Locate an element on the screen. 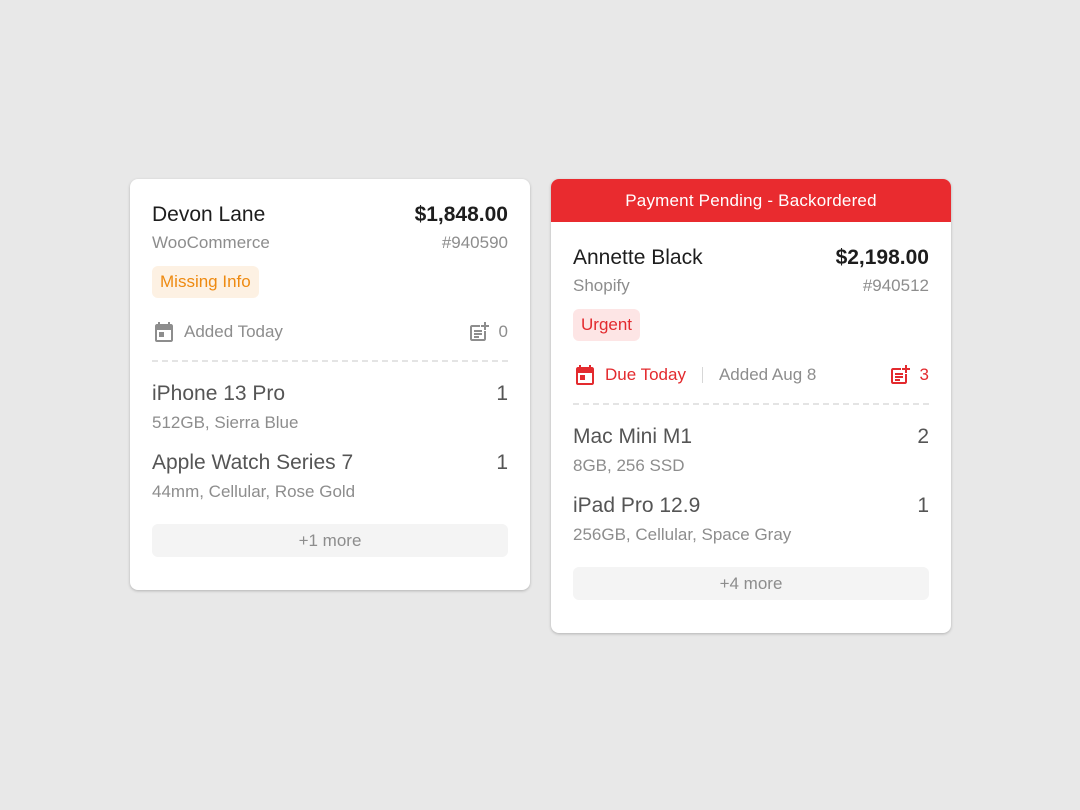  list-item: iPhone 13 Pro 1 512GB, Sierra Blue is located at coordinates (330, 407).